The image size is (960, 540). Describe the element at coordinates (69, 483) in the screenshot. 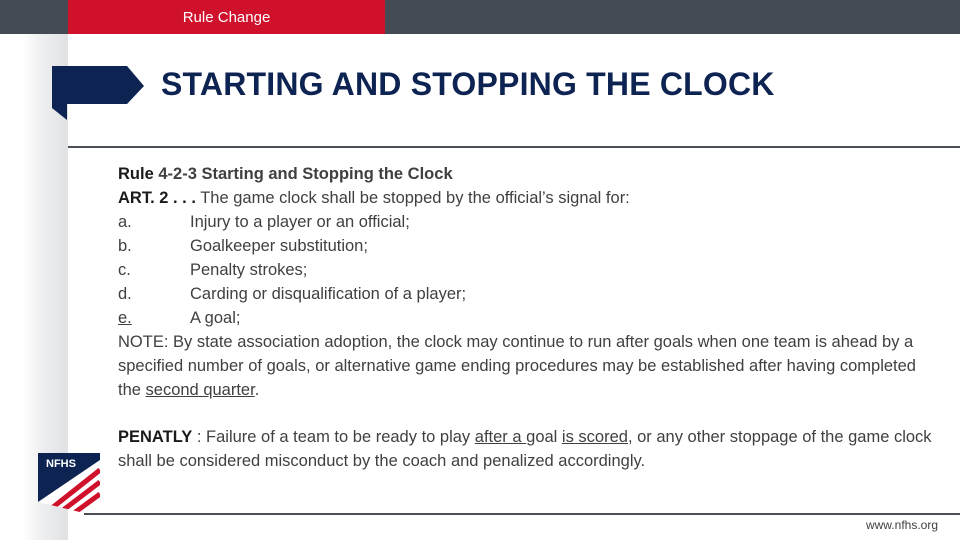

I see `nfhs-logo-icon: NFHS` at that location.